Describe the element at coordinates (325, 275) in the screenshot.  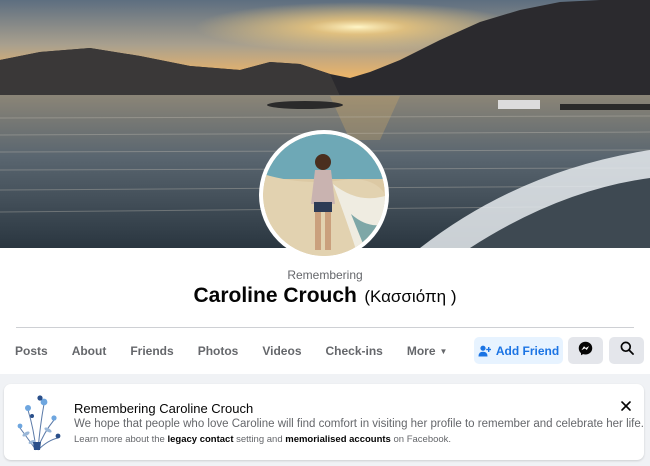
I see `remembering-label: Remembering` at that location.